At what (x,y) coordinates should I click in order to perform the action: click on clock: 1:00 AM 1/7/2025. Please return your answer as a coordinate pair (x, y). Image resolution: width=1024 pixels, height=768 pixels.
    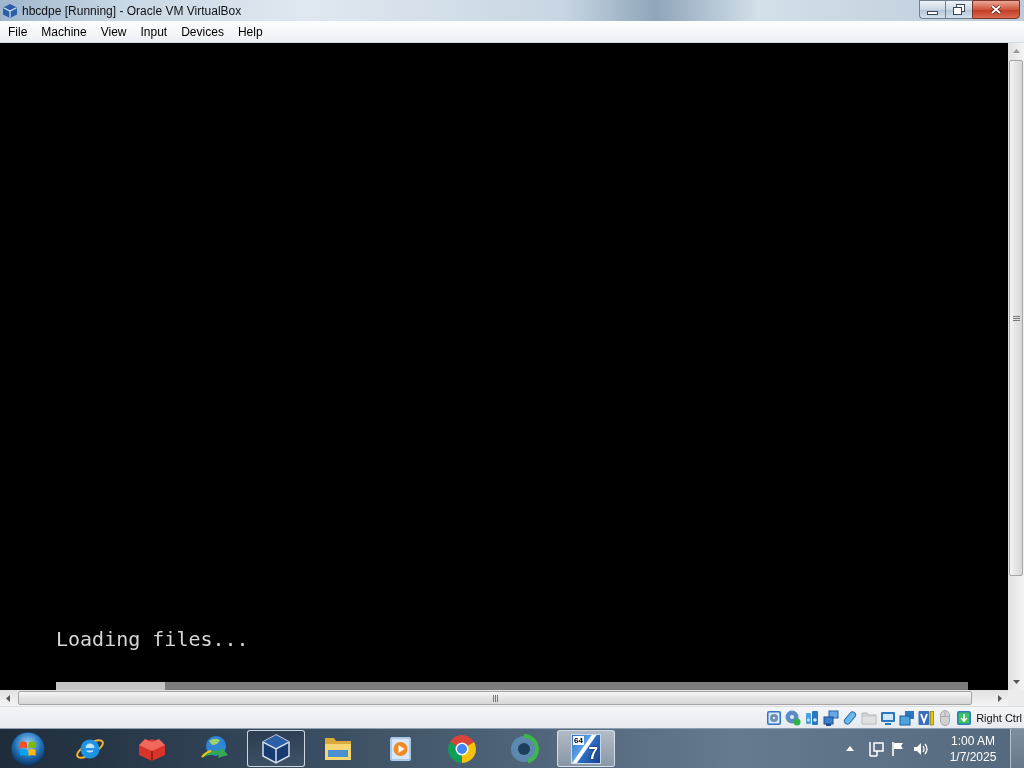
    Looking at the image, I should click on (973, 748).